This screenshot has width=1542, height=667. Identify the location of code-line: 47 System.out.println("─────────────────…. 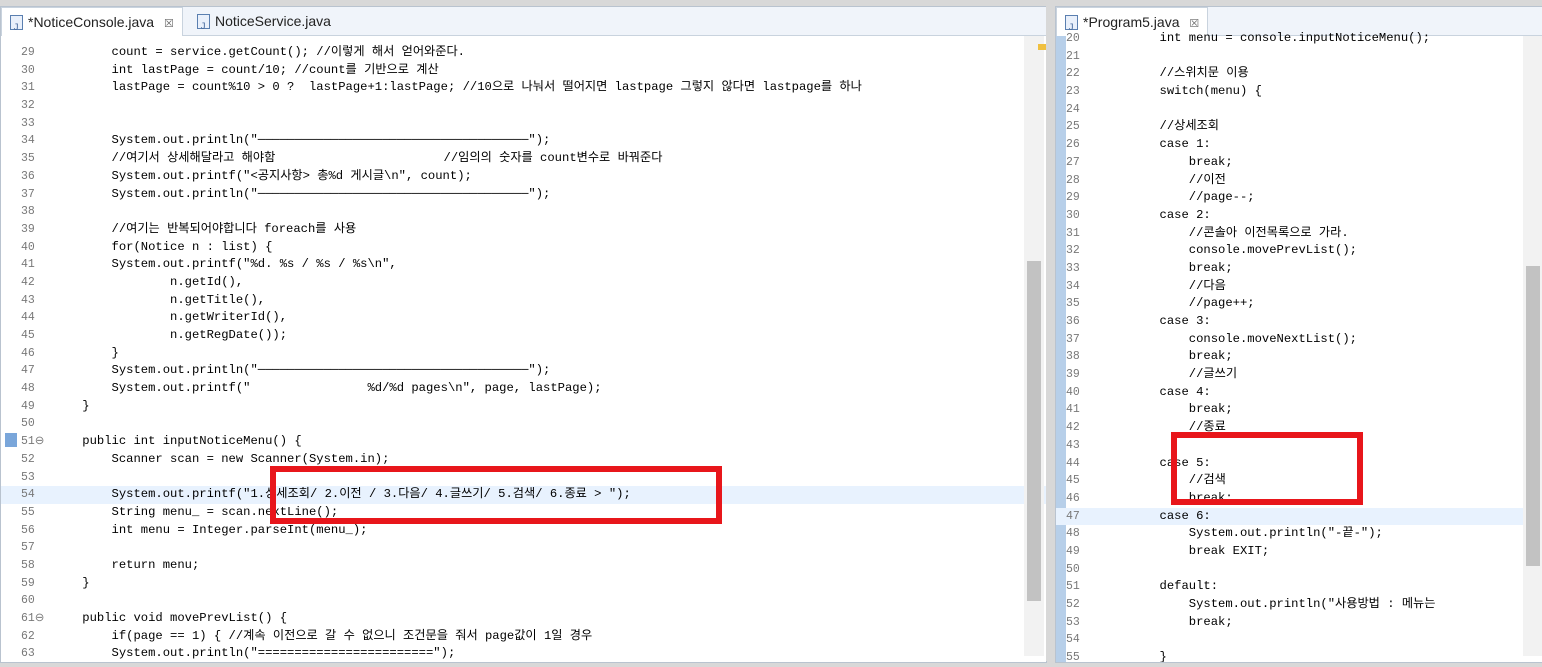
(523, 371).